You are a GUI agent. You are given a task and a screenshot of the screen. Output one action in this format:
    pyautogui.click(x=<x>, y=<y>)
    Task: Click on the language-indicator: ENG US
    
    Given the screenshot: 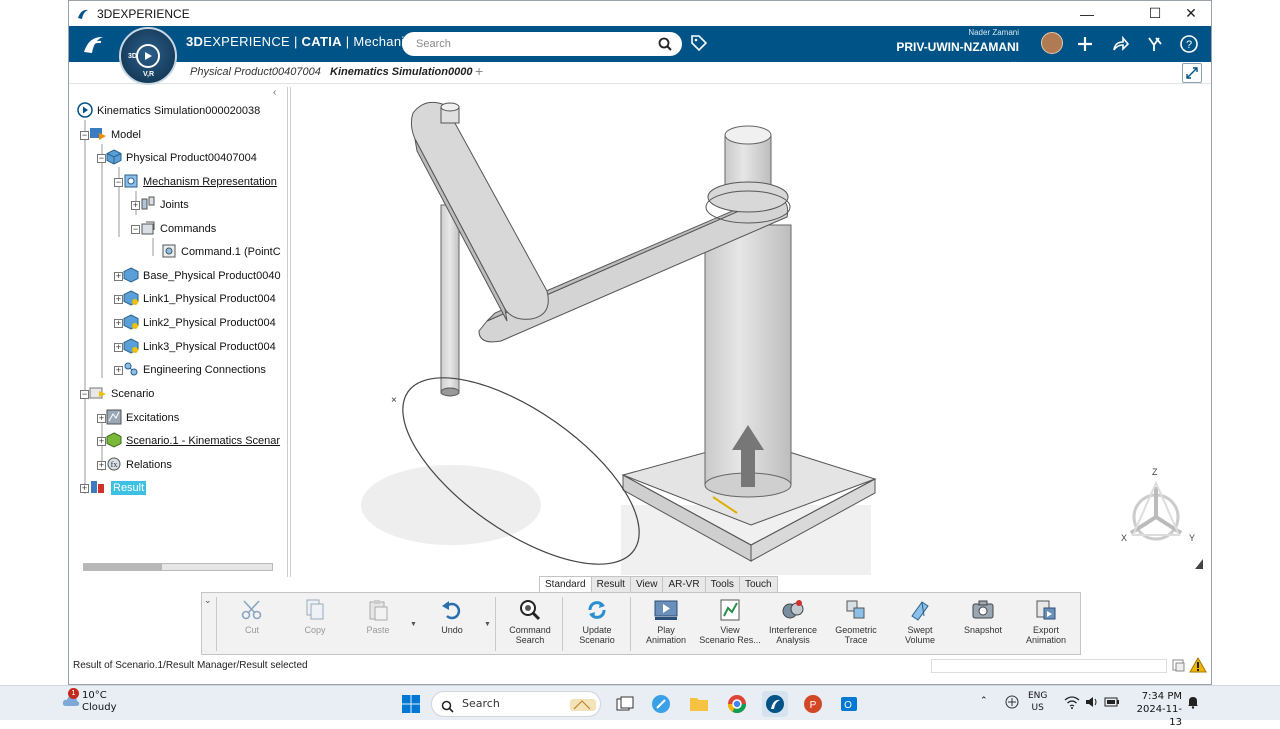 What is the action you would take?
    pyautogui.click(x=1037, y=702)
    